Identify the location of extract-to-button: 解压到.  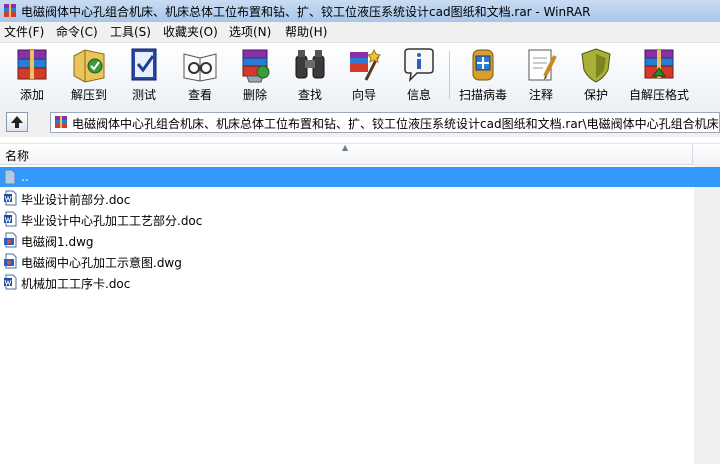
(89, 75).